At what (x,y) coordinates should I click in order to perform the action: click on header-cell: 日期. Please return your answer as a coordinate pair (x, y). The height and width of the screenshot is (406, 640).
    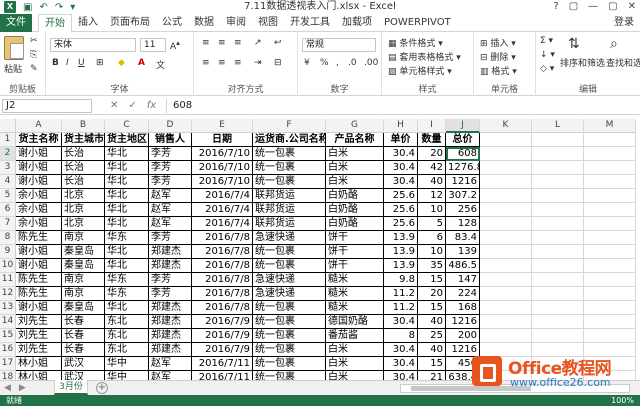
    Looking at the image, I should click on (222, 140).